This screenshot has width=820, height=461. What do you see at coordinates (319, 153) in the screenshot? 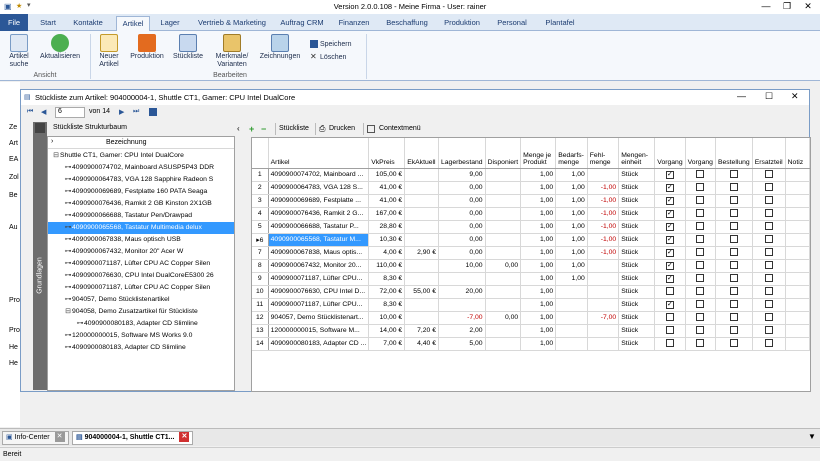
I see `col-header-artikel: Artikel` at bounding box center [319, 153].